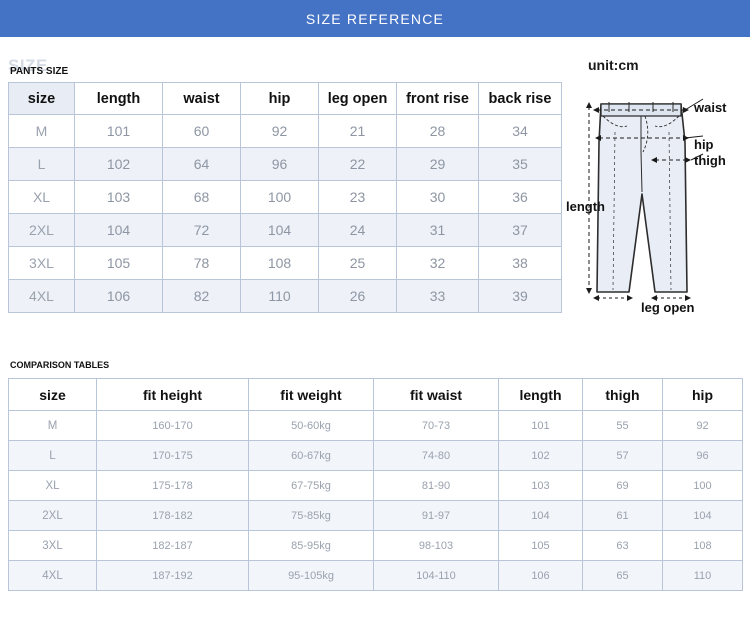  Describe the element at coordinates (201, 197) in the screenshot. I see `cell-waist: 68` at that location.